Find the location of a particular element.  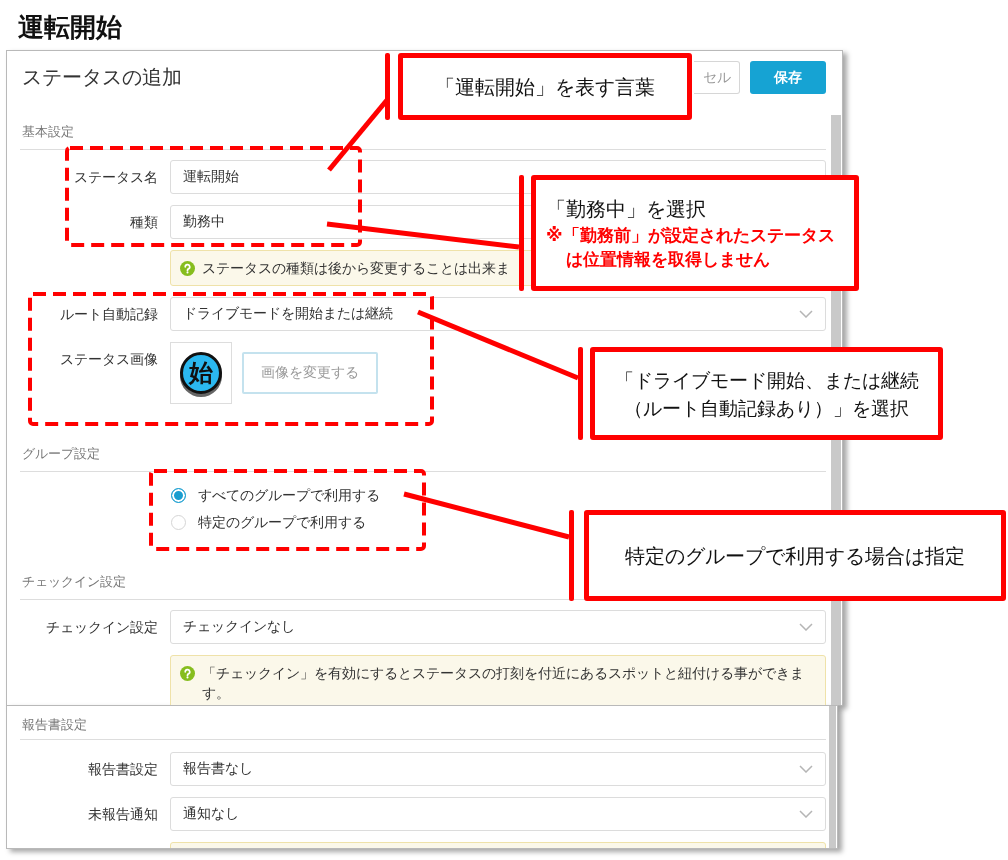

help-text: 「チェックイン」を有効にするとステータスの打刻を付近にあるスポットと紐付ける事ができます。 is located at coordinates (503, 683).